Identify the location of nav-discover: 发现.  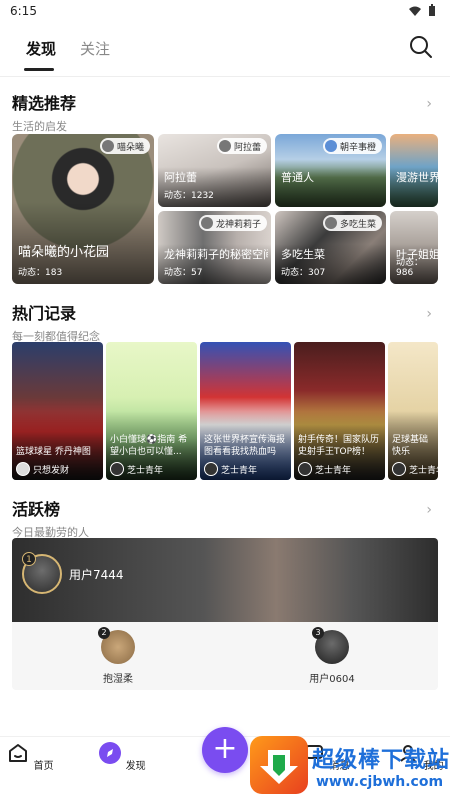
(122, 756).